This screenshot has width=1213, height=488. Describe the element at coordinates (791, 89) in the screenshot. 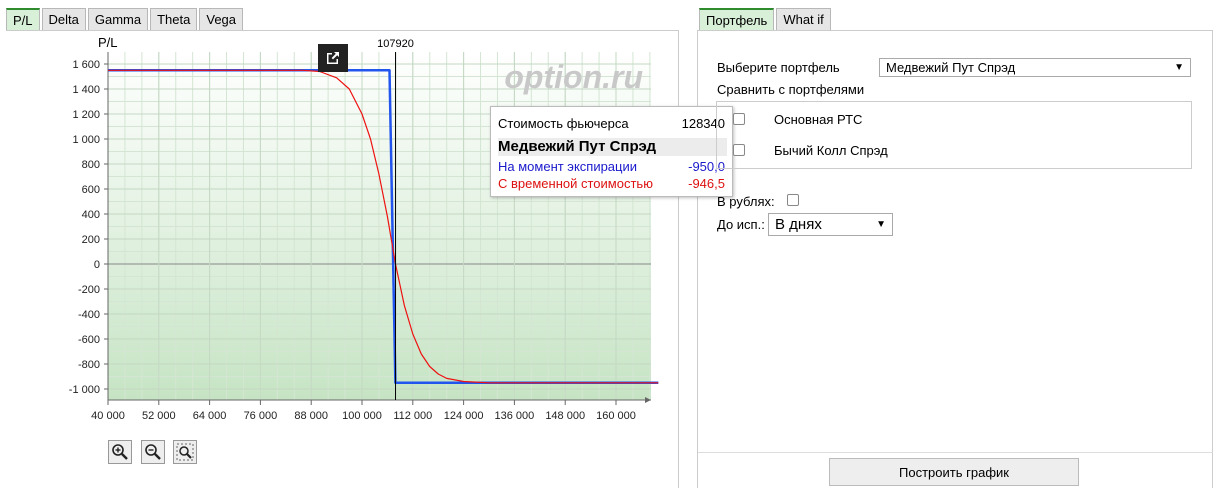

I see `compare-label: Сравнить с портфелями` at that location.